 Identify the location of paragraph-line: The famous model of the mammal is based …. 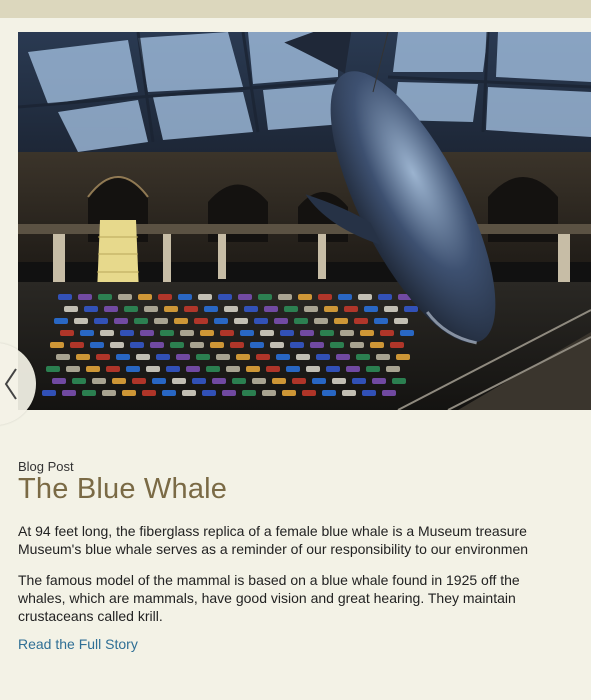
(269, 580).